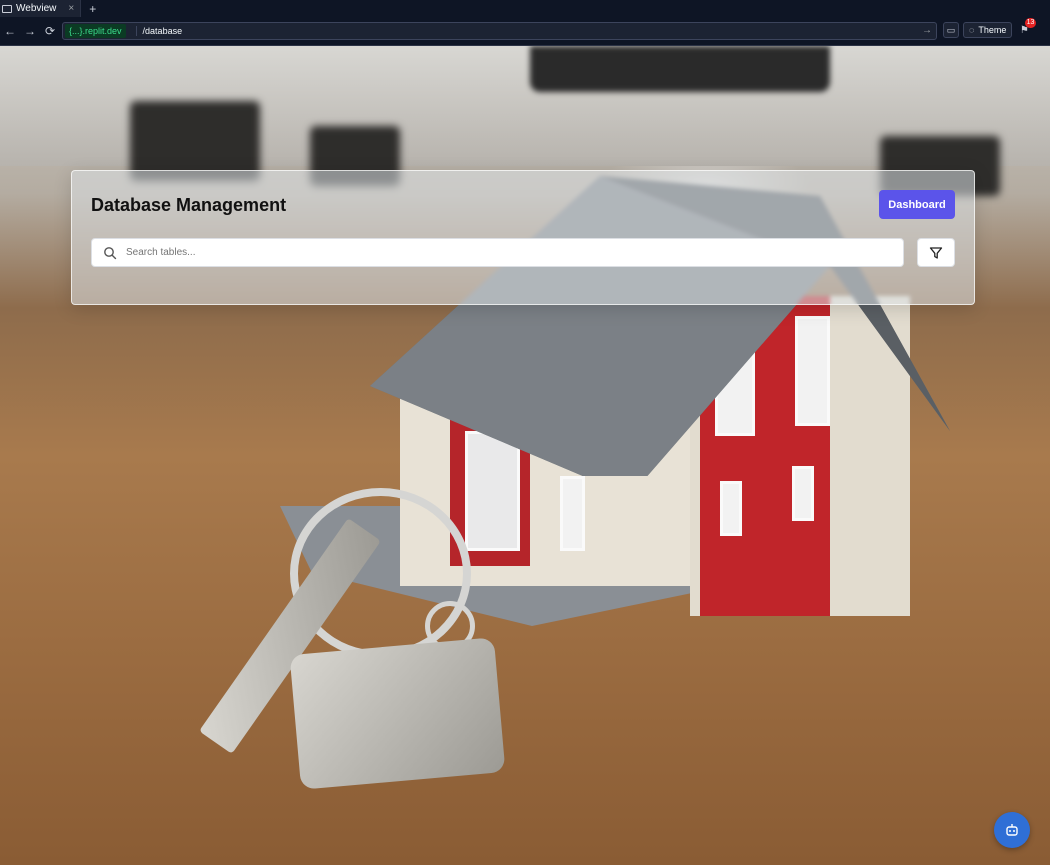 The image size is (1050, 865). I want to click on filter-icon, so click(936, 252).